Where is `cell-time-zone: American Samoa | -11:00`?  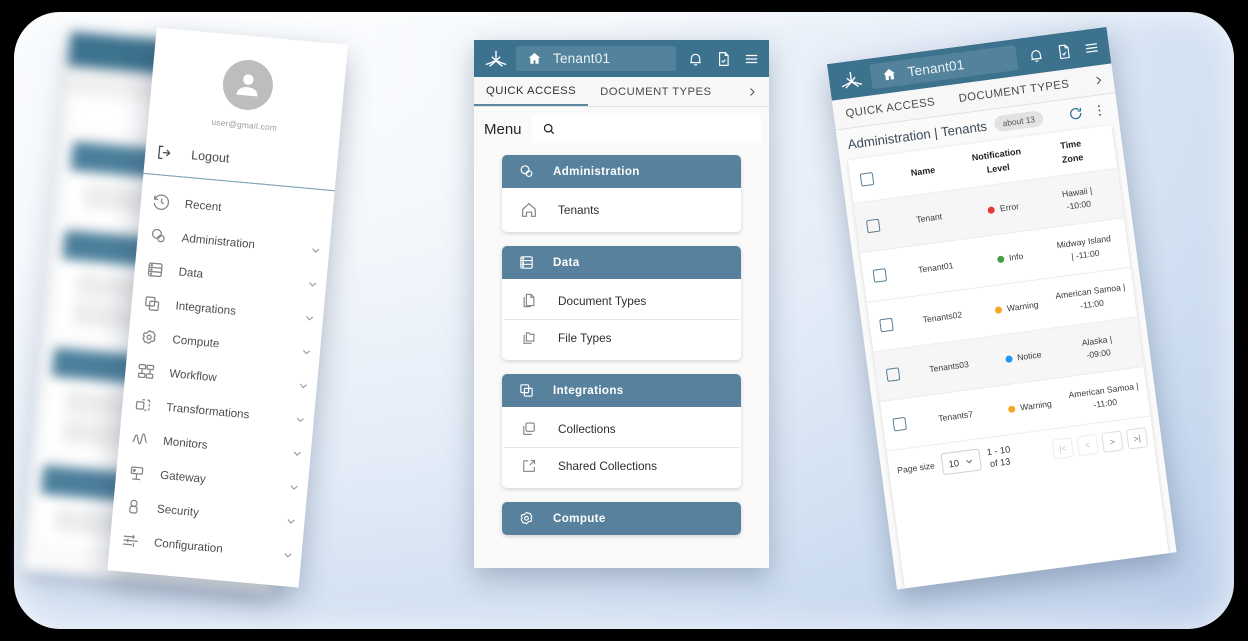
cell-time-zone: American Samoa | -11:00 is located at coordinates (1091, 297).